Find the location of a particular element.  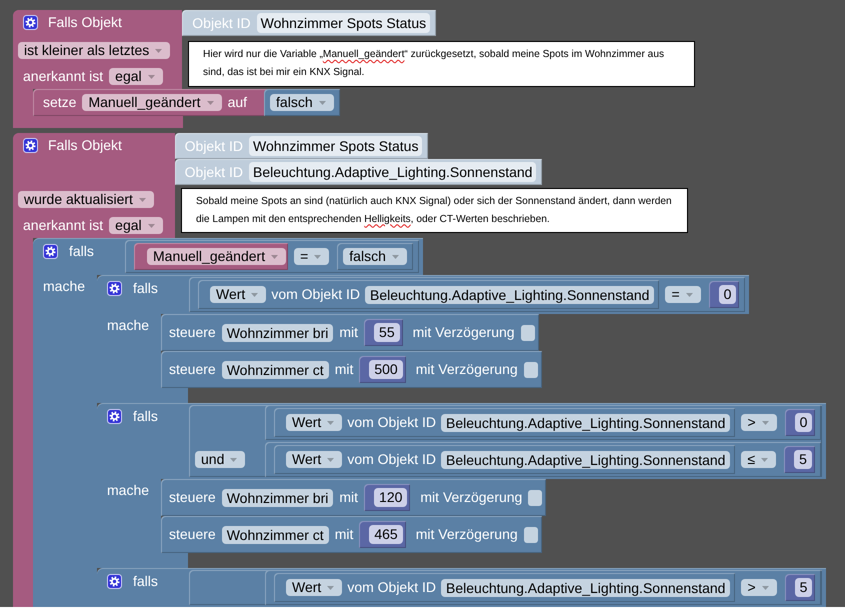

block-label: setze is located at coordinates (59, 102).